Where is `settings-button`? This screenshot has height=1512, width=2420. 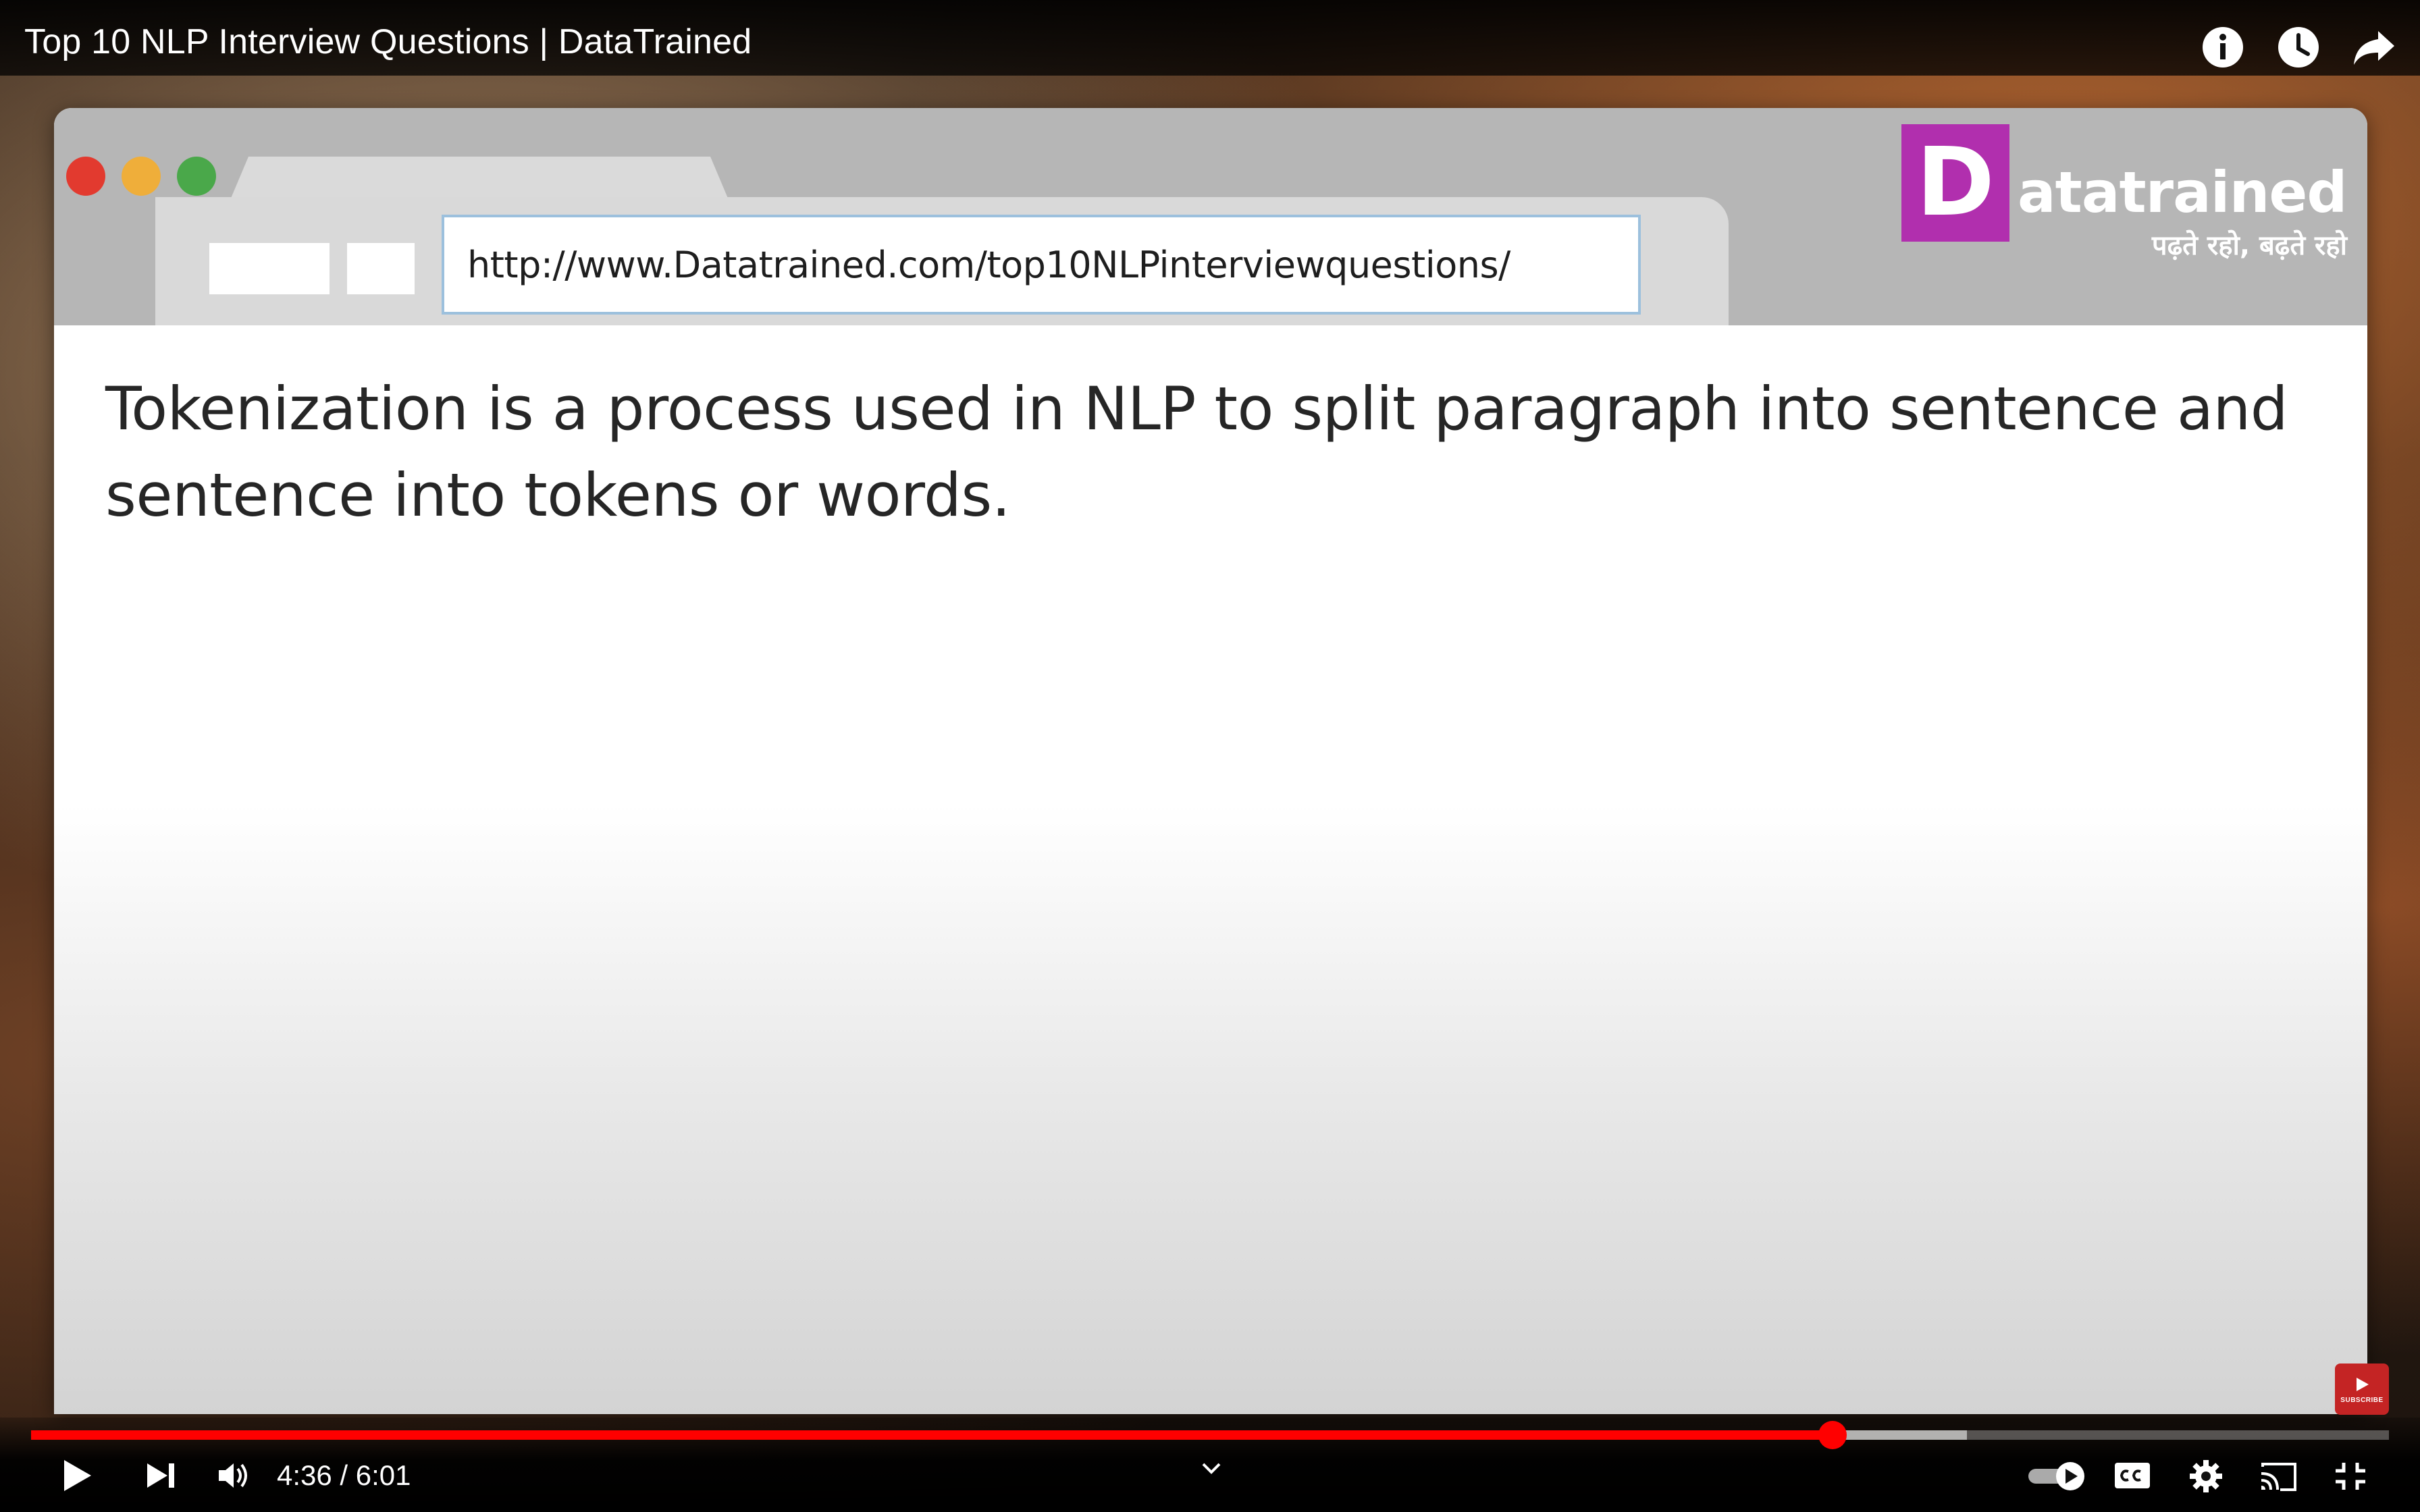
settings-button is located at coordinates (2206, 1476).